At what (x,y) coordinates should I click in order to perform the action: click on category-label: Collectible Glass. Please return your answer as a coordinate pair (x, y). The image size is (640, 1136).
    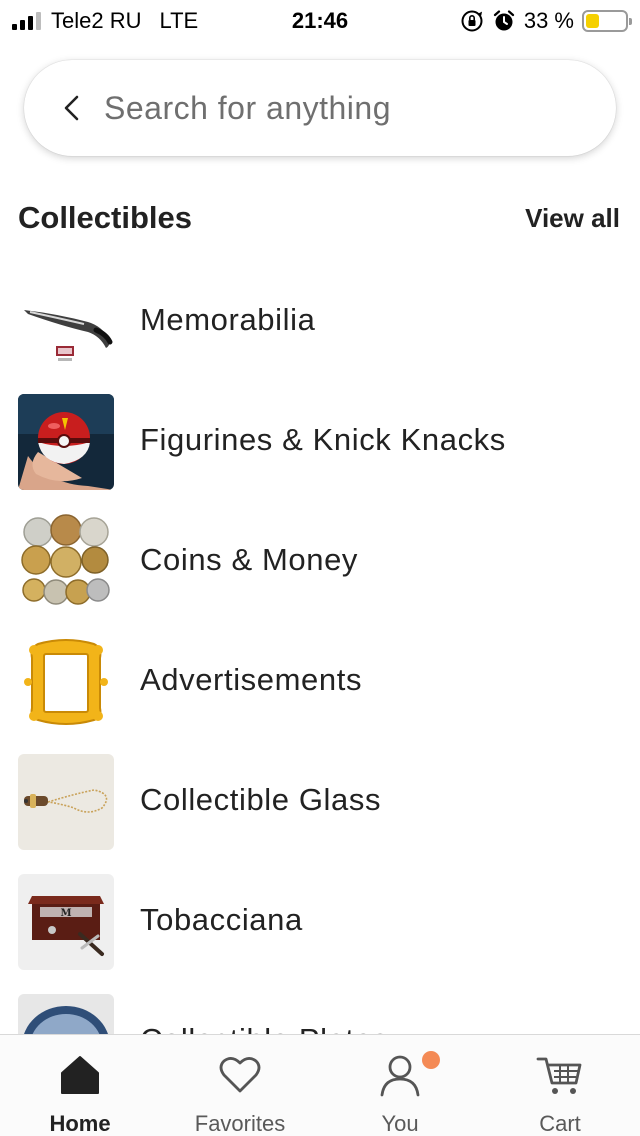
    Looking at the image, I should click on (261, 799).